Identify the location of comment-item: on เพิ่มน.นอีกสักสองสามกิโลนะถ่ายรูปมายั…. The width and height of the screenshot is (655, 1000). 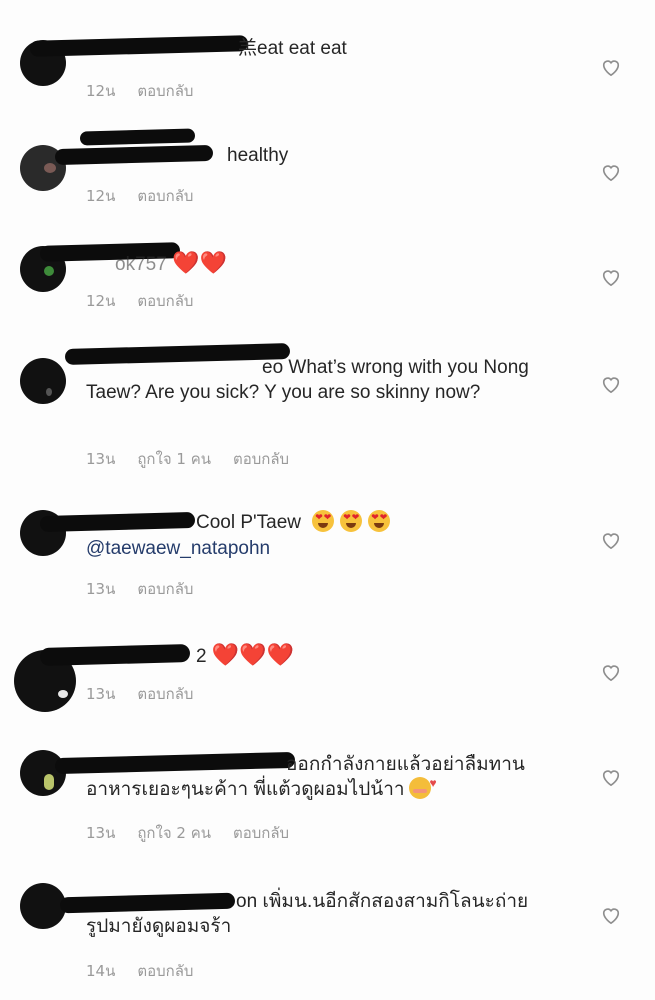
(327, 932).